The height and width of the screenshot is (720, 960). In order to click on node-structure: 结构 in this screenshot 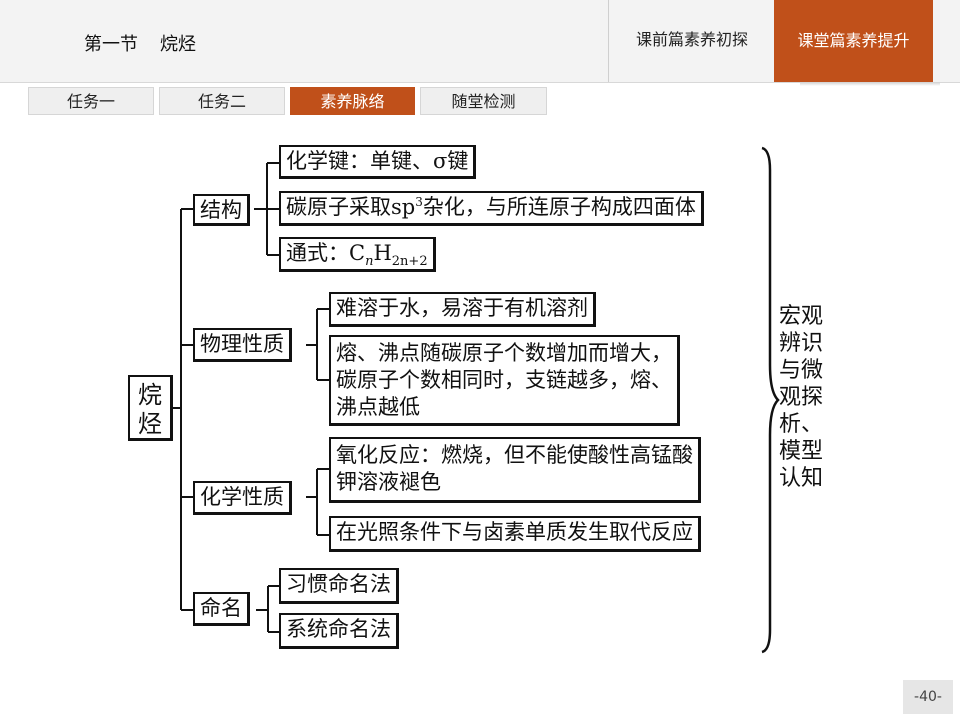, I will do `click(221, 210)`.